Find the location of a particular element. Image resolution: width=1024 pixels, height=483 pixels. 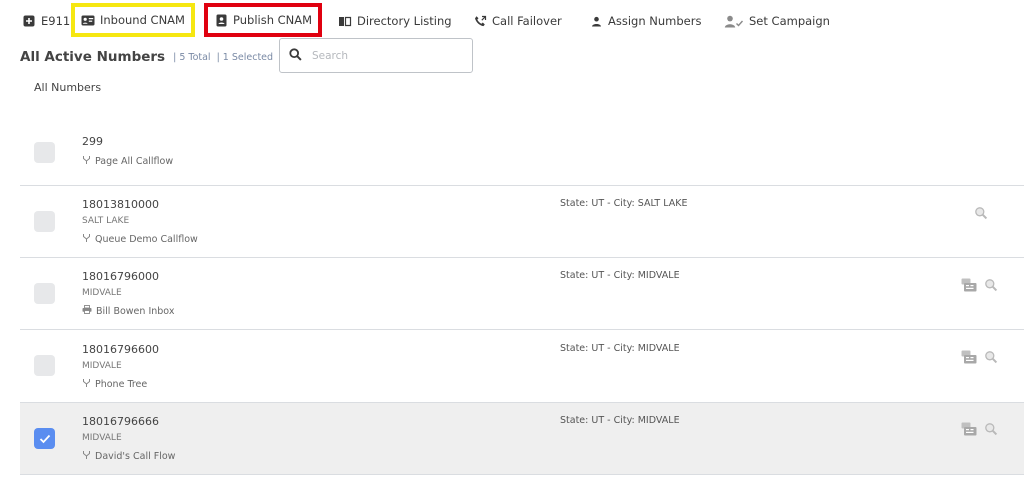

search-box is located at coordinates (376, 55).